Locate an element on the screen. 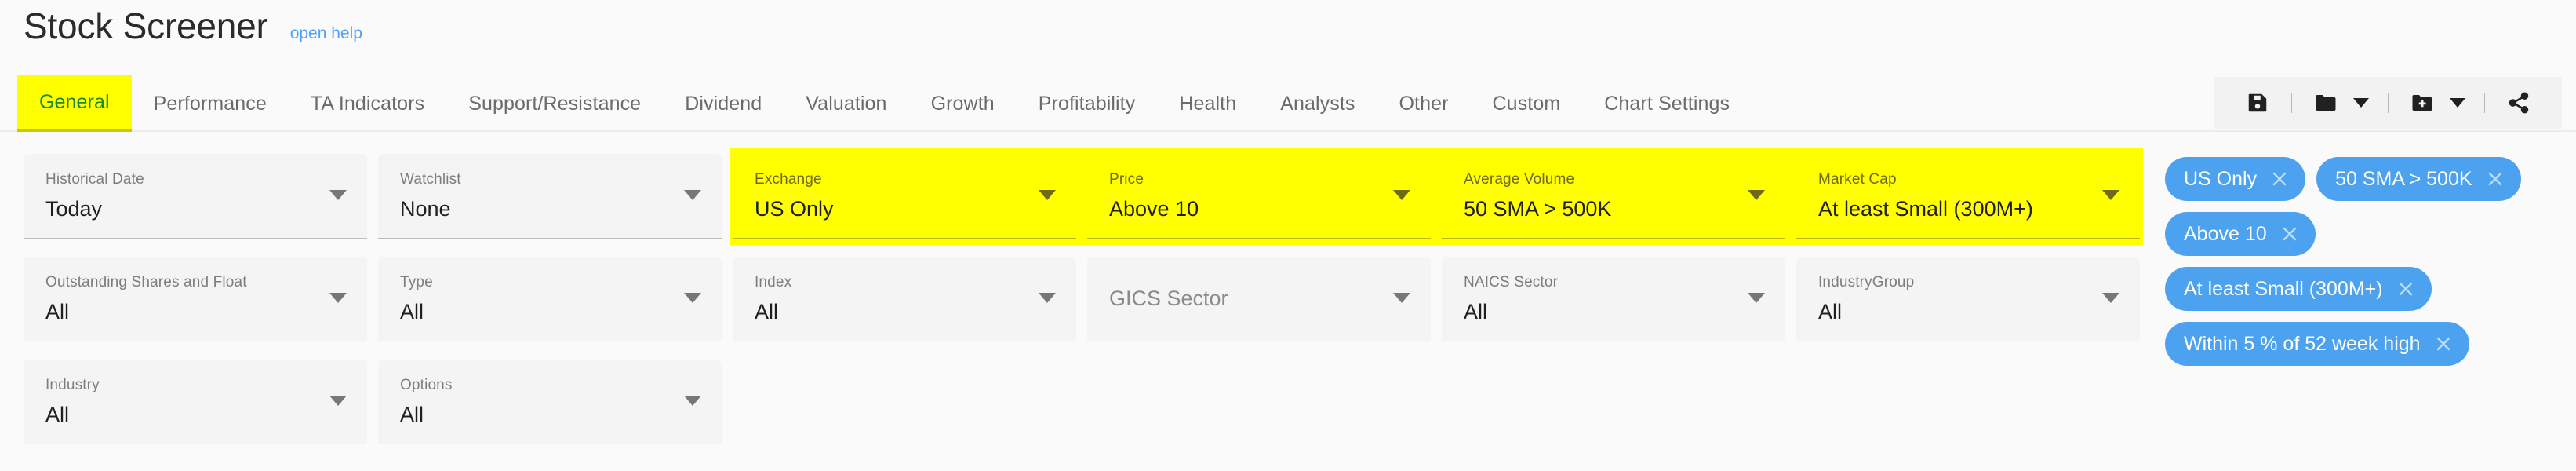  filter-field-gics-sector: GICS Sector is located at coordinates (1259, 299).